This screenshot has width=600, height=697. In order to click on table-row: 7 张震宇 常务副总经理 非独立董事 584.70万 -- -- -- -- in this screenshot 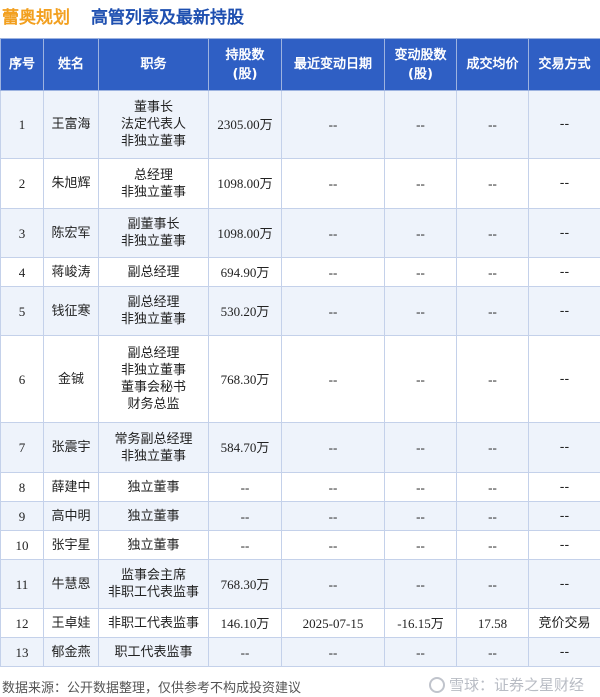, I will do `click(300, 447)`.